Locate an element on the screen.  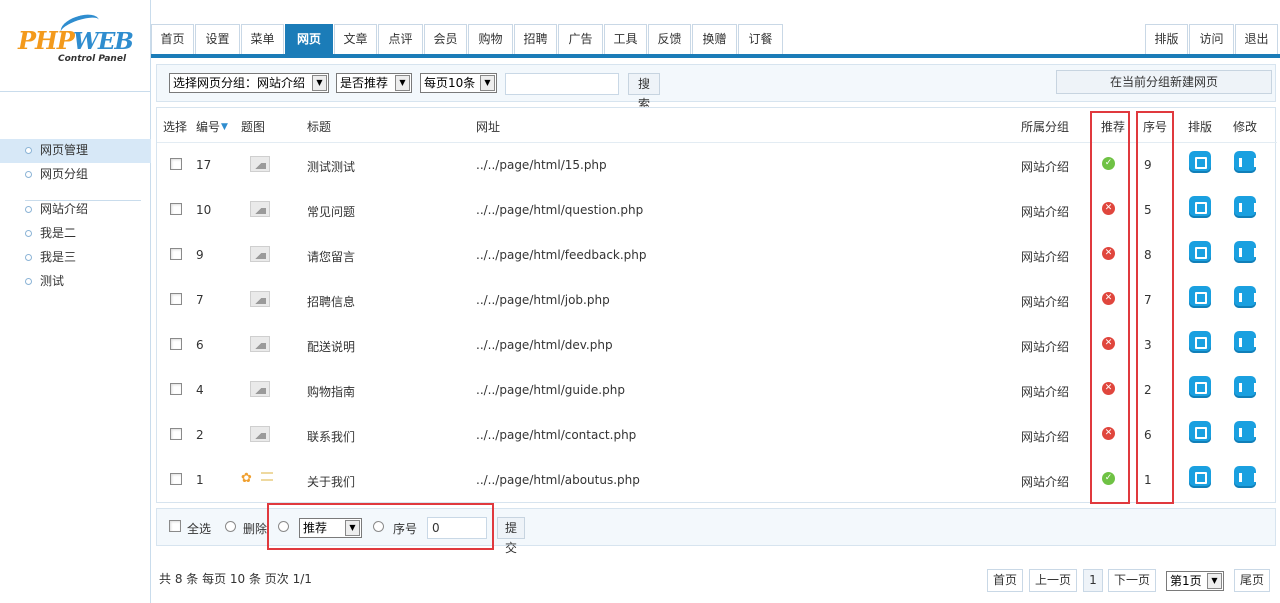
row-url: ../../page/html/dev.php is located at coordinates (544, 345).